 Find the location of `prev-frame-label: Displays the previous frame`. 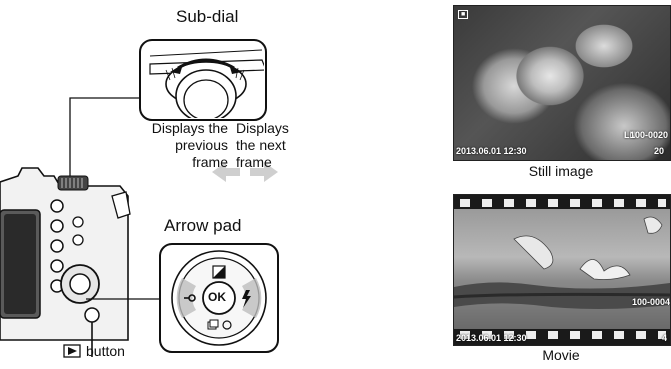

prev-frame-label: Displays the previous frame is located at coordinates (189, 145).